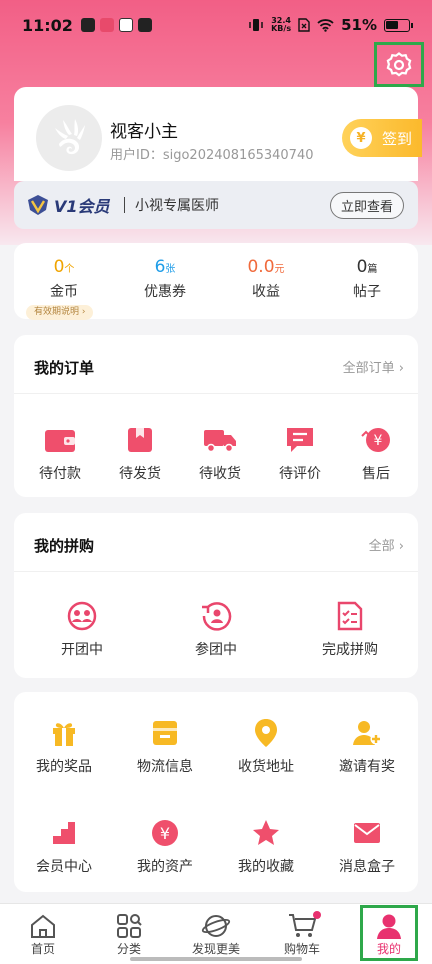  What do you see at coordinates (64, 546) in the screenshot?
I see `group-buy-title: 我的拼购` at bounding box center [64, 546].